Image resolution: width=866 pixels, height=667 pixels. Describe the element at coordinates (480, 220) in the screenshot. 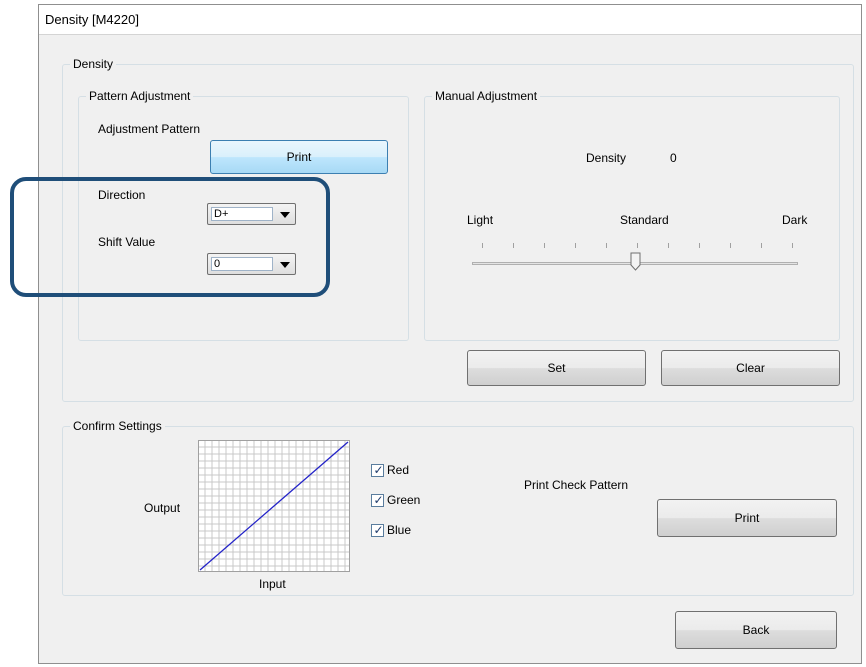

I see `slider-light-label: Light` at that location.